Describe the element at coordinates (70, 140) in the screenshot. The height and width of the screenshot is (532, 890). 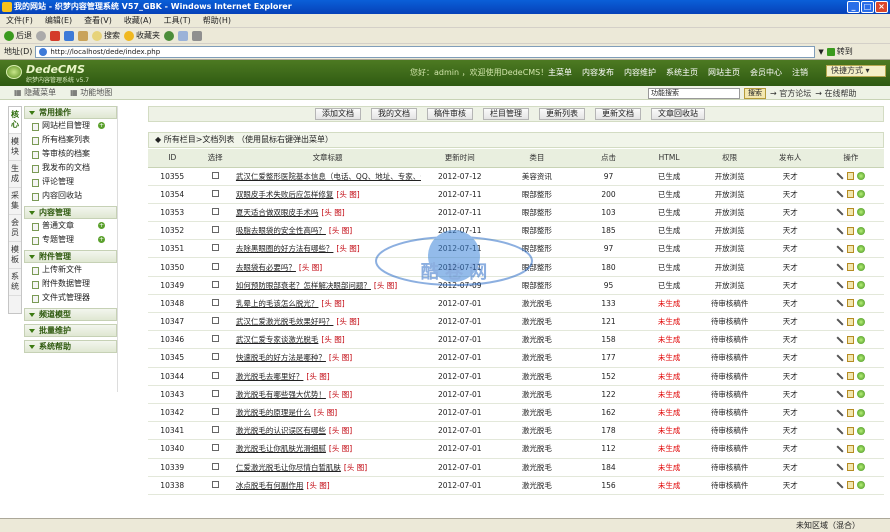
I see `sidebar-item: 所有档案列表` at that location.